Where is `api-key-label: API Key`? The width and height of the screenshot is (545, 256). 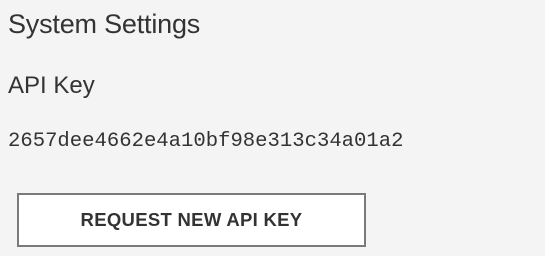 api-key-label: API Key is located at coordinates (51, 85).